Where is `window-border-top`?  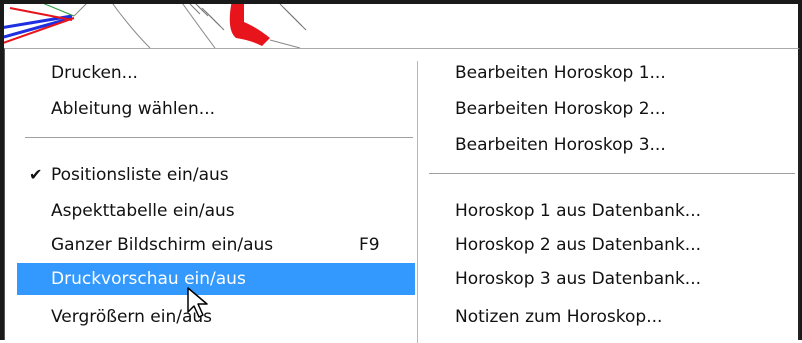 window-border-top is located at coordinates (401, 2).